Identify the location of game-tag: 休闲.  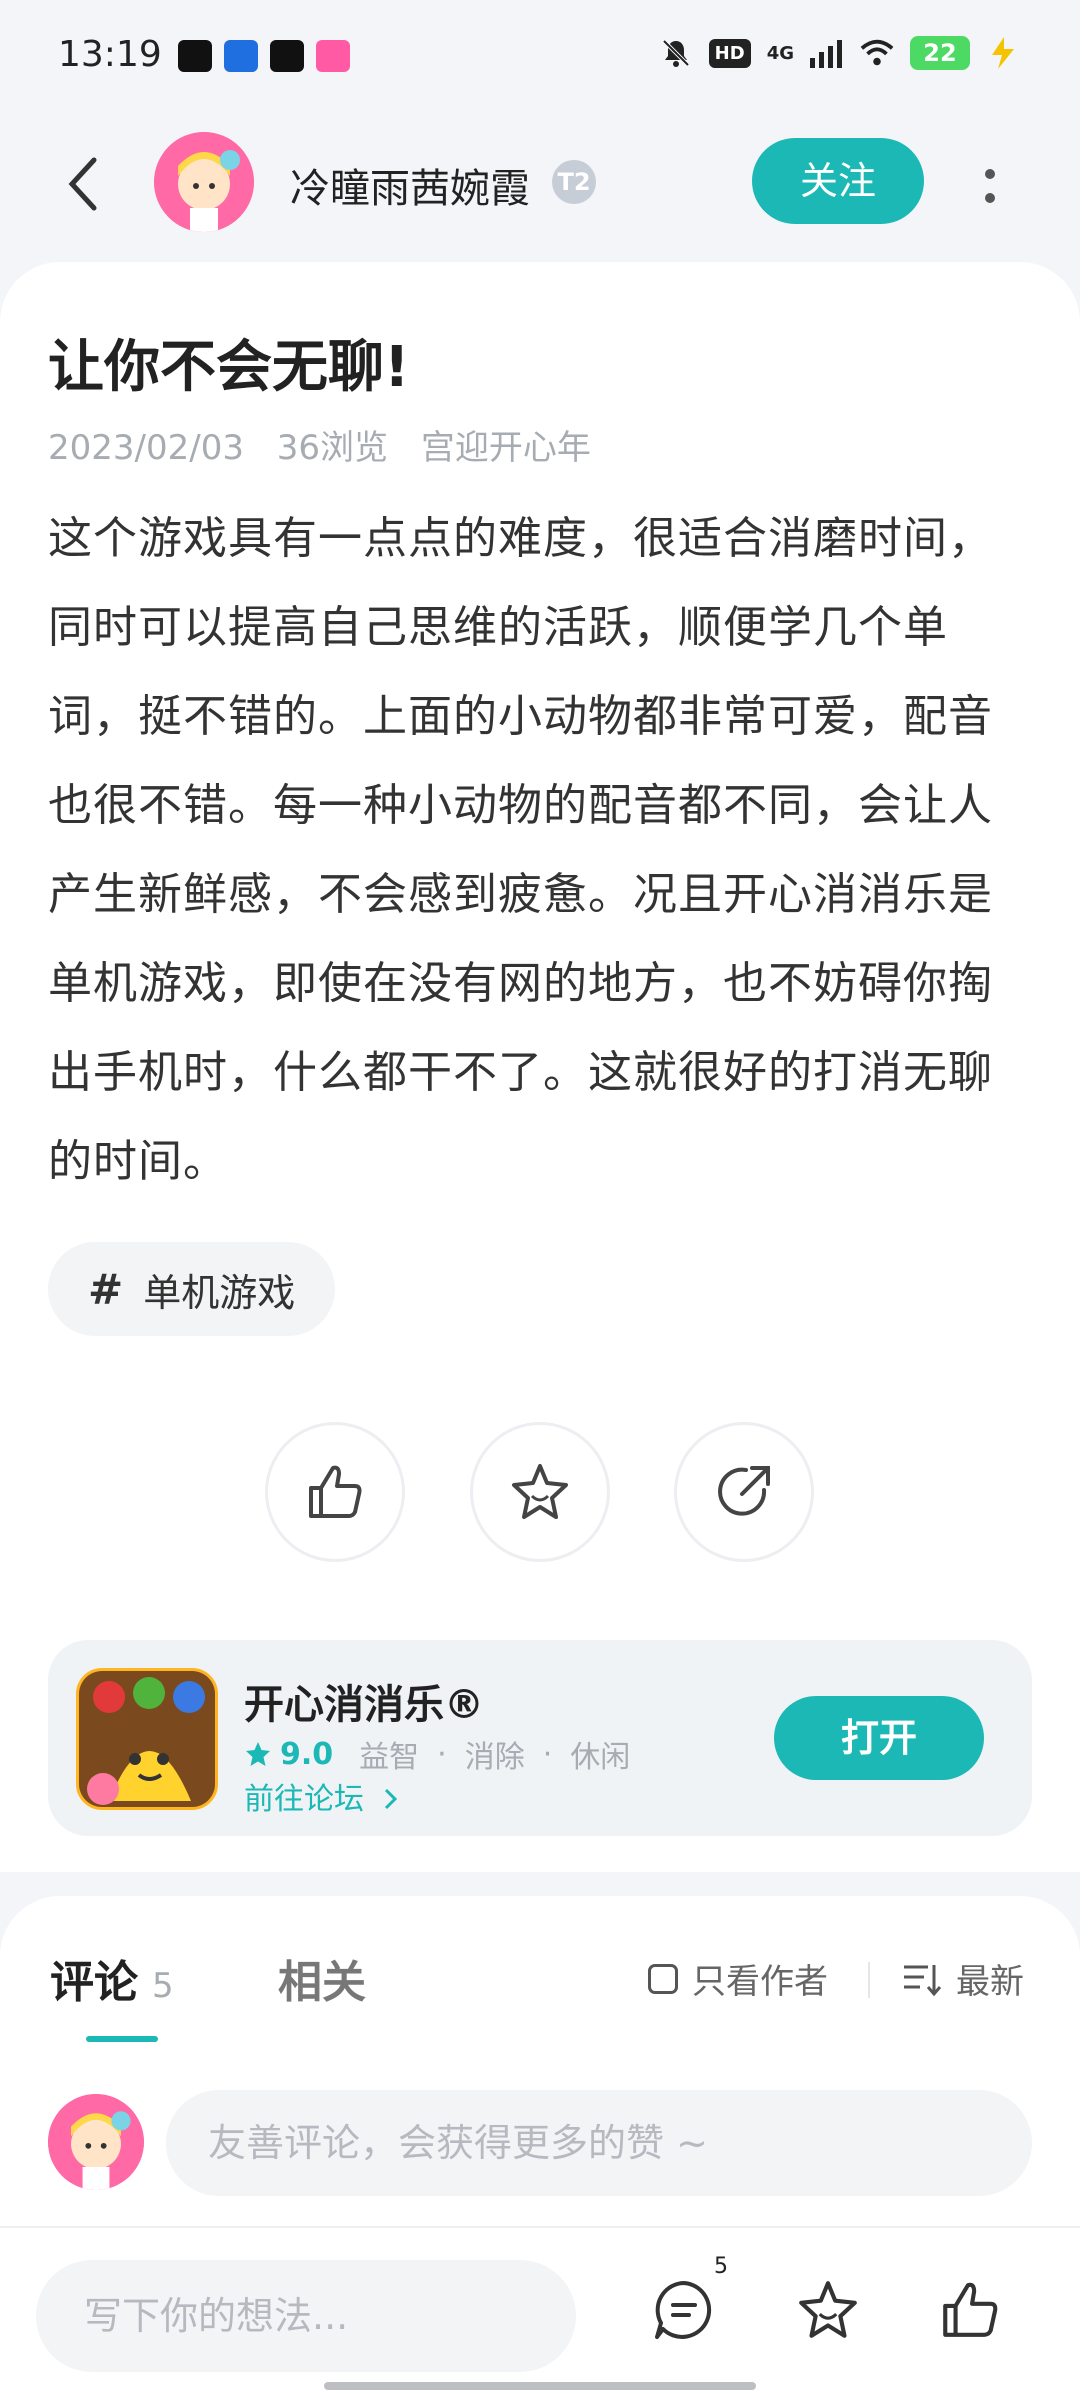
(600, 1757).